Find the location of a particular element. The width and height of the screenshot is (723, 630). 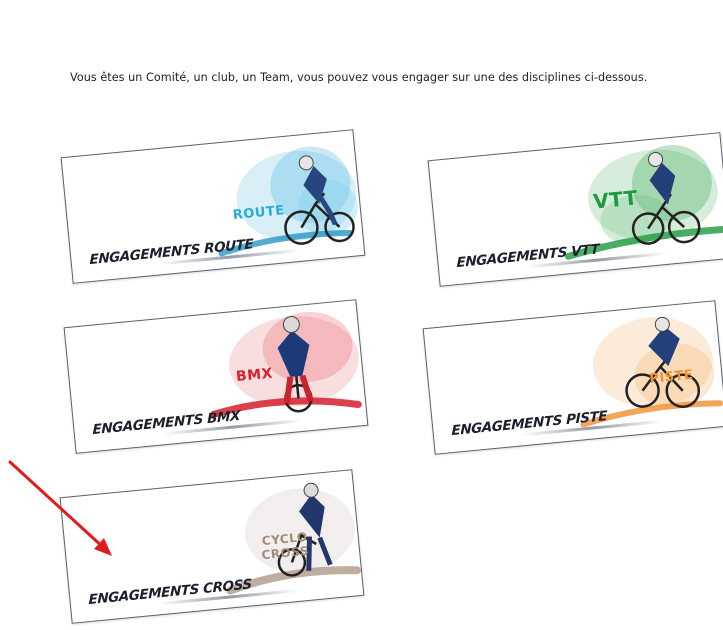

card-engagements-cross: CYCLO CROSS ENGAGEMENTS CROSS is located at coordinates (212, 546).